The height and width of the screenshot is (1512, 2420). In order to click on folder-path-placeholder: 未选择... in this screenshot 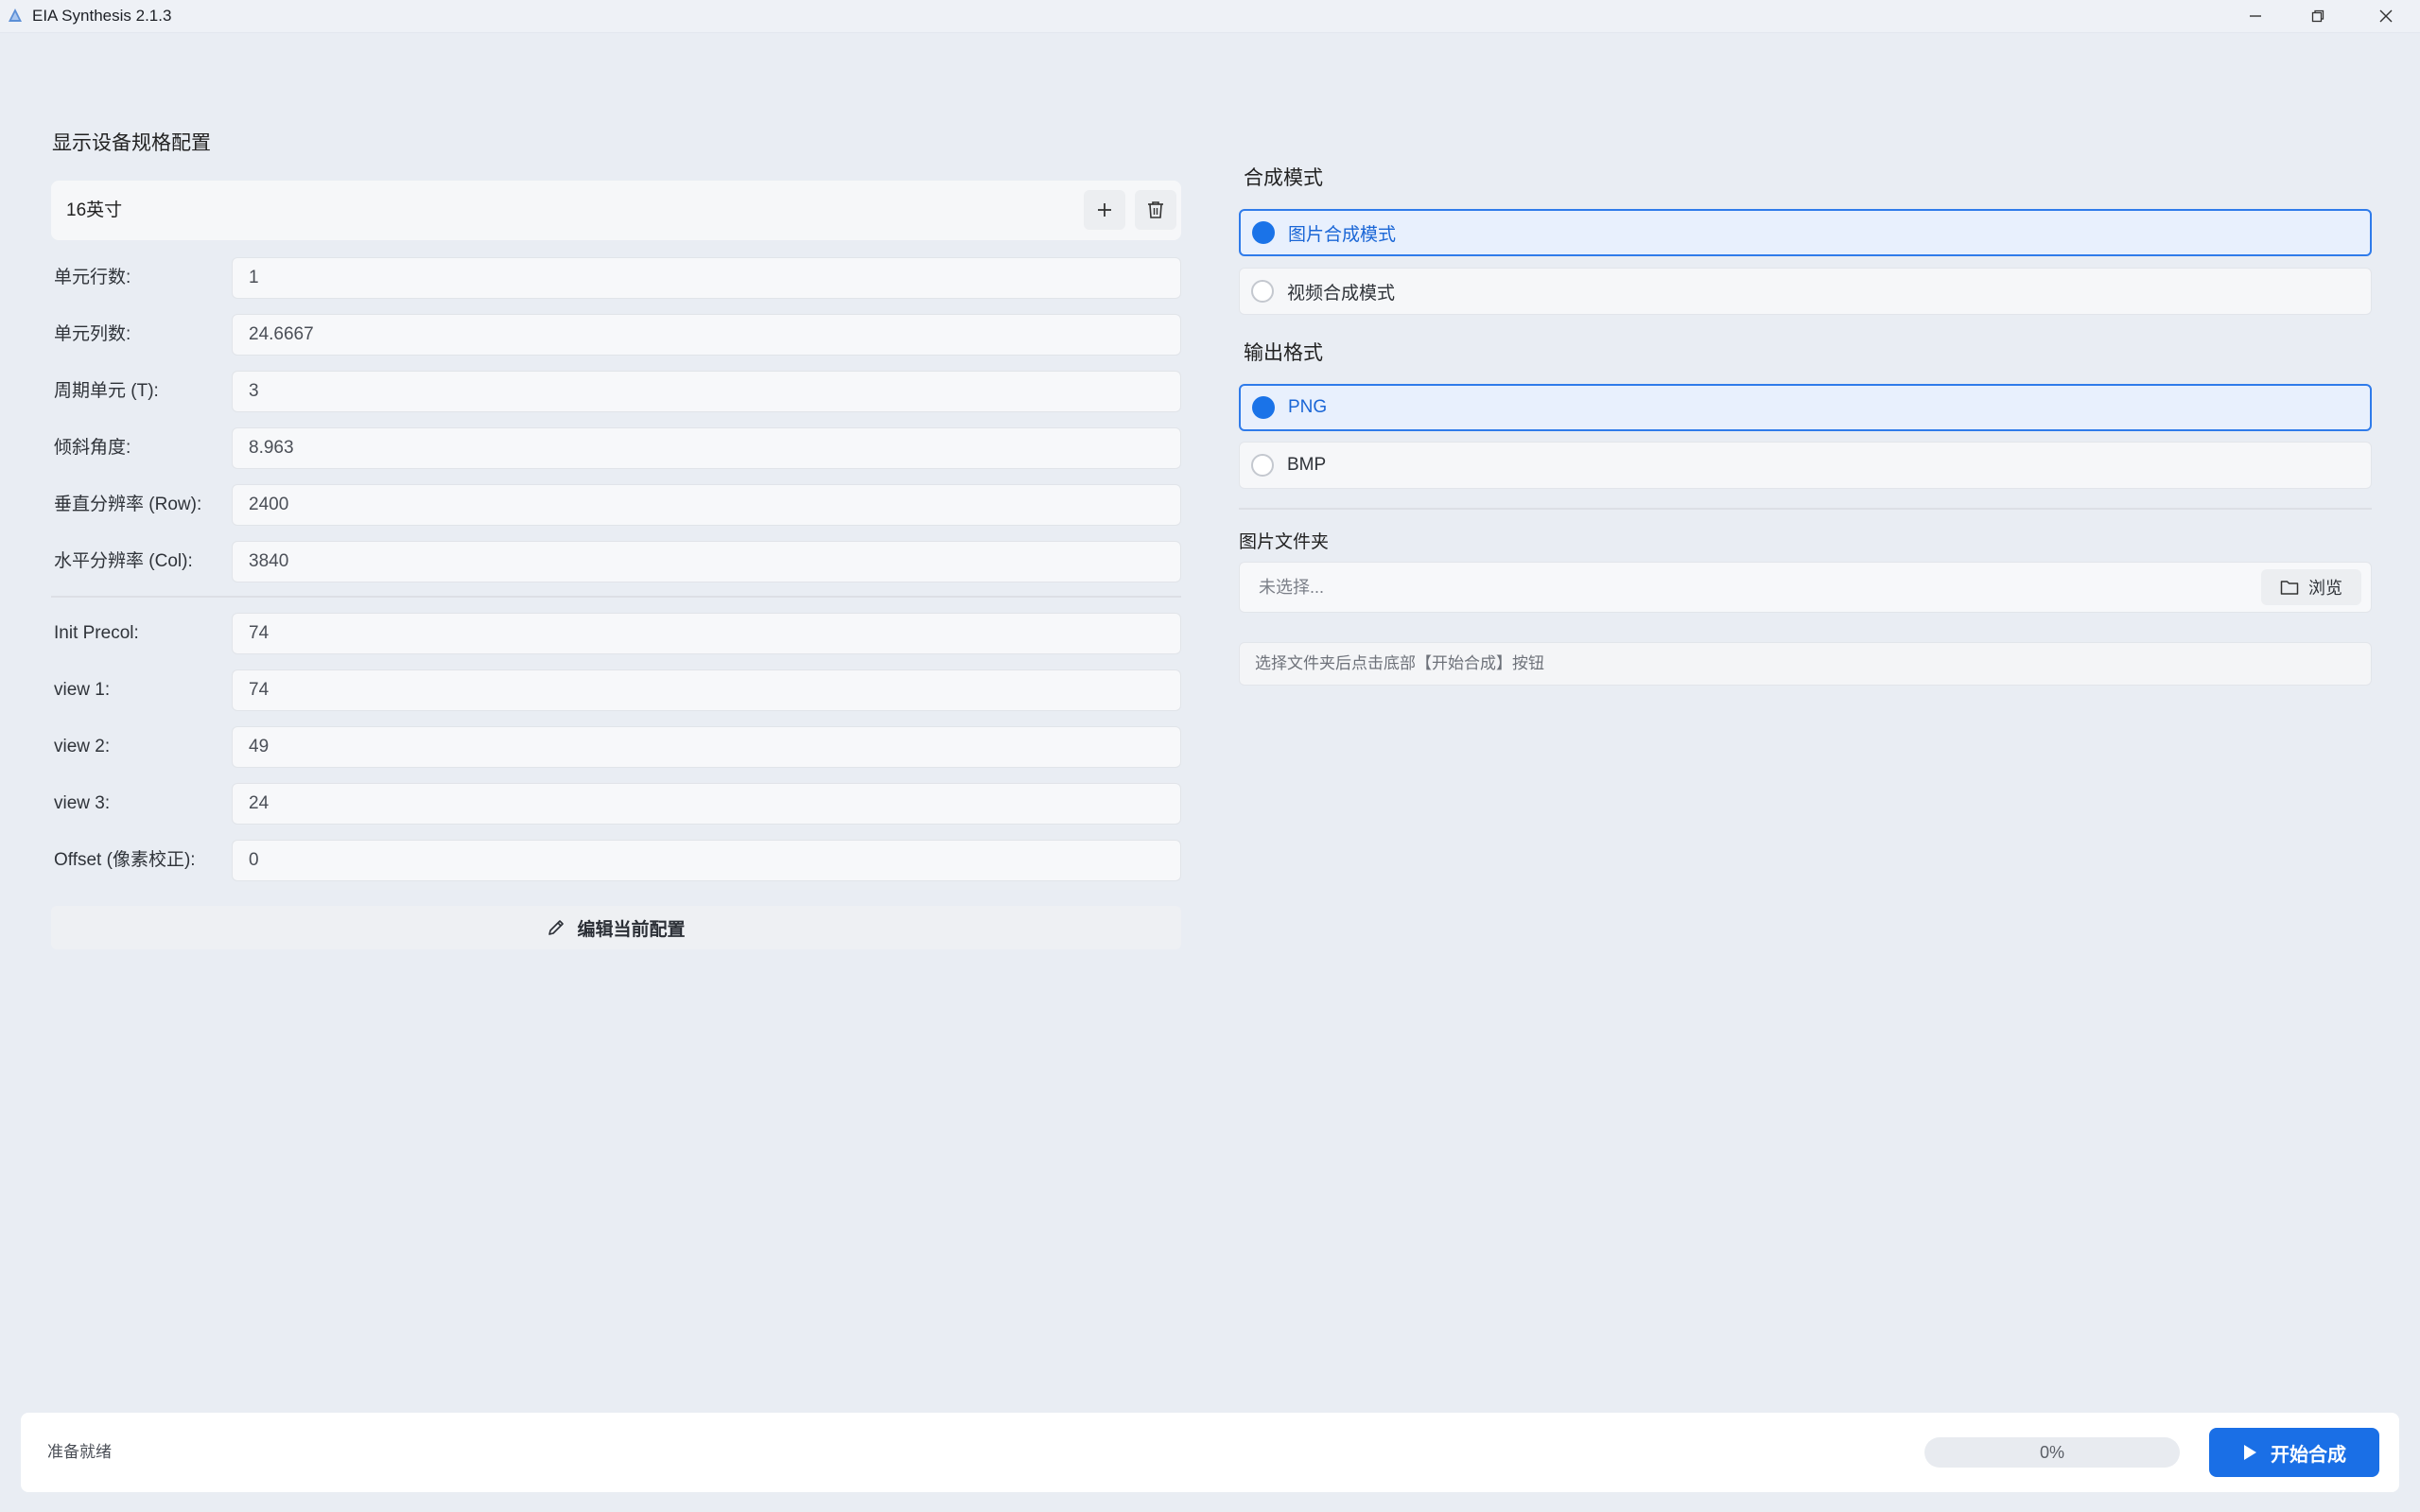, I will do `click(1292, 587)`.